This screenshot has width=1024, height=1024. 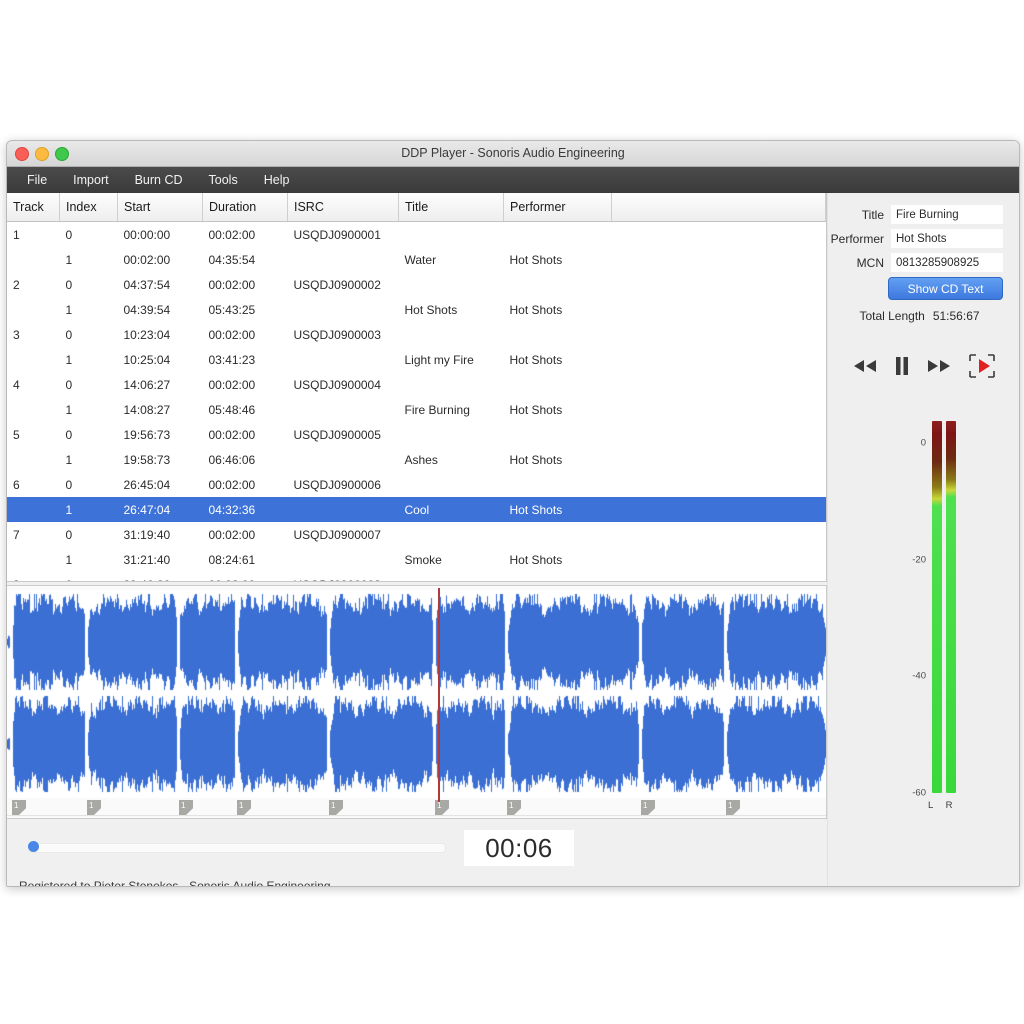 I want to click on menu-file: File, so click(x=37, y=180).